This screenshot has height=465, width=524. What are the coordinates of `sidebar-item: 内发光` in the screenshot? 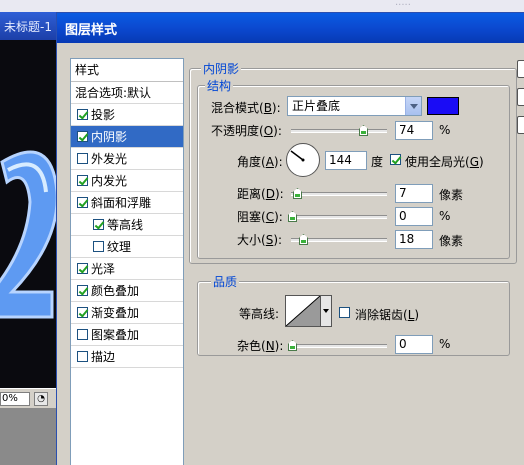 It's located at (127, 181).